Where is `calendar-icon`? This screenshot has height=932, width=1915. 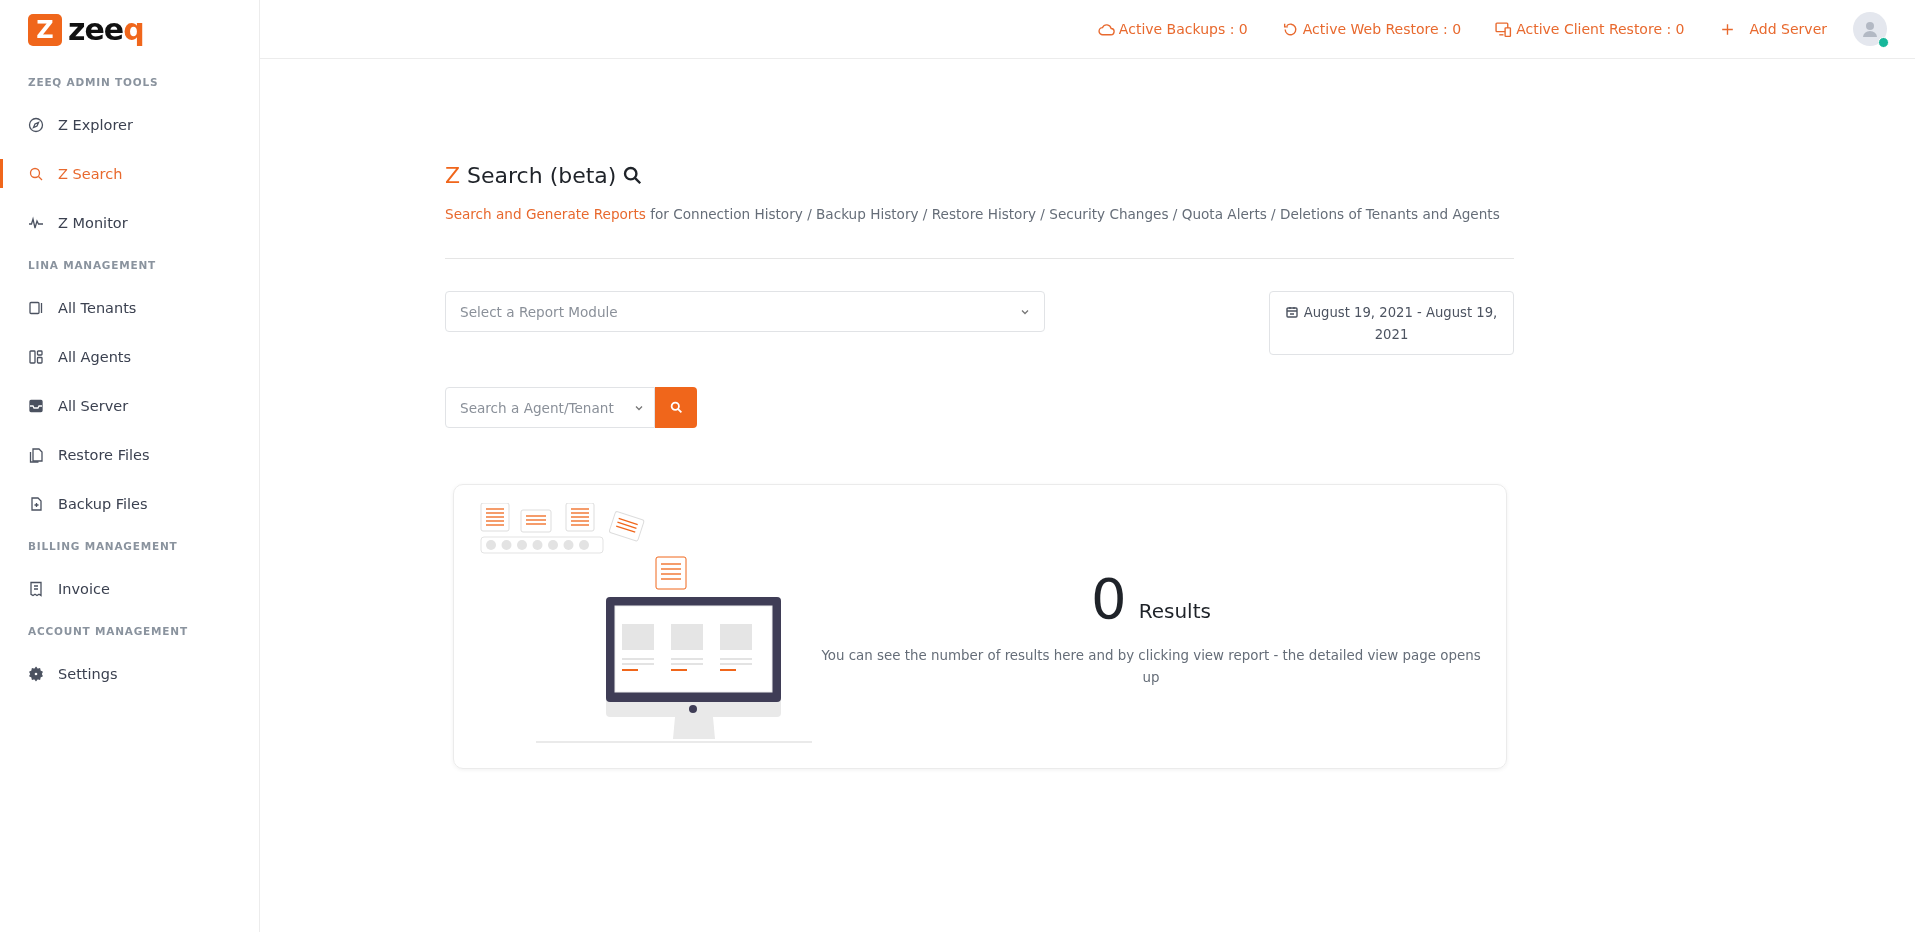 calendar-icon is located at coordinates (1291, 312).